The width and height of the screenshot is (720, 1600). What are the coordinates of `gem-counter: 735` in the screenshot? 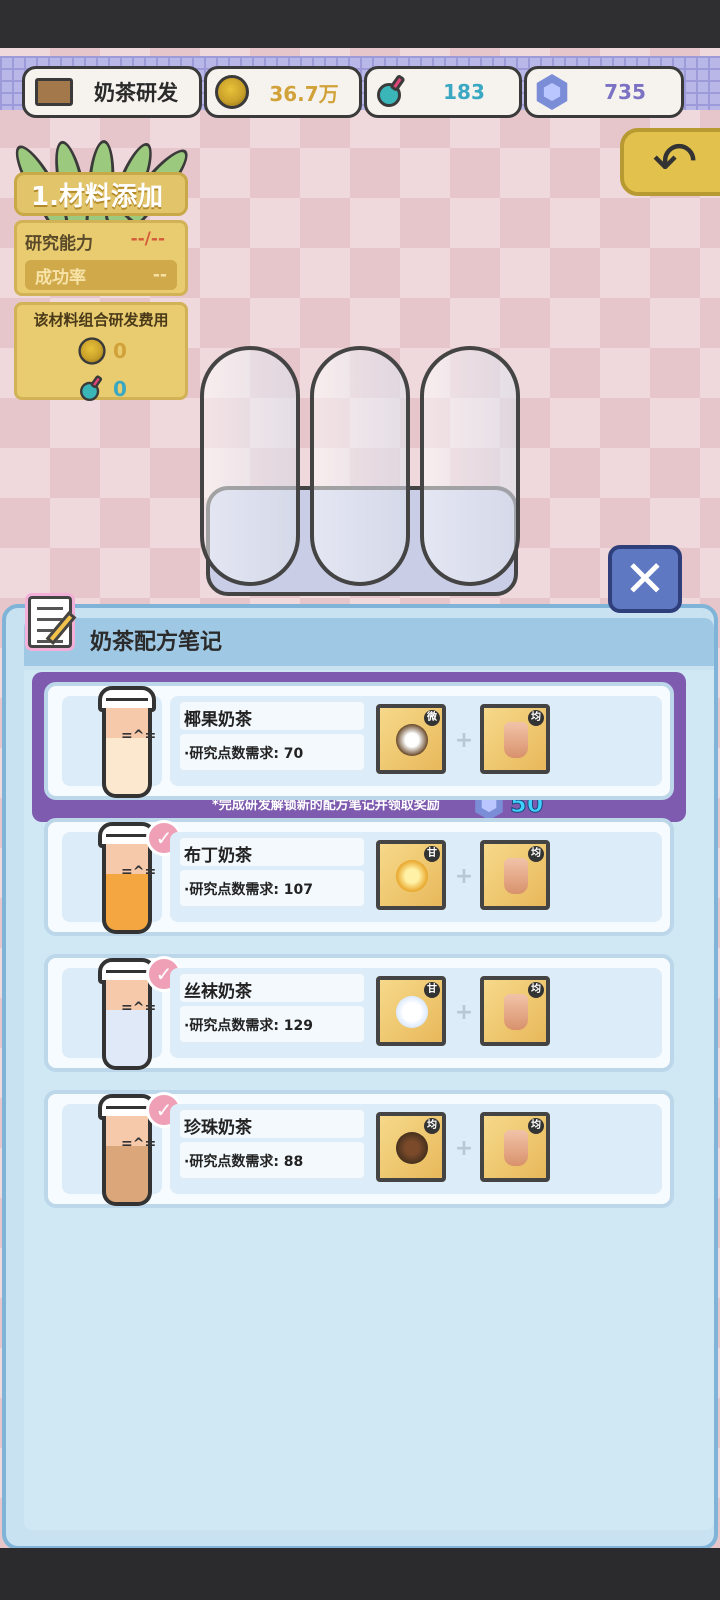 It's located at (604, 92).